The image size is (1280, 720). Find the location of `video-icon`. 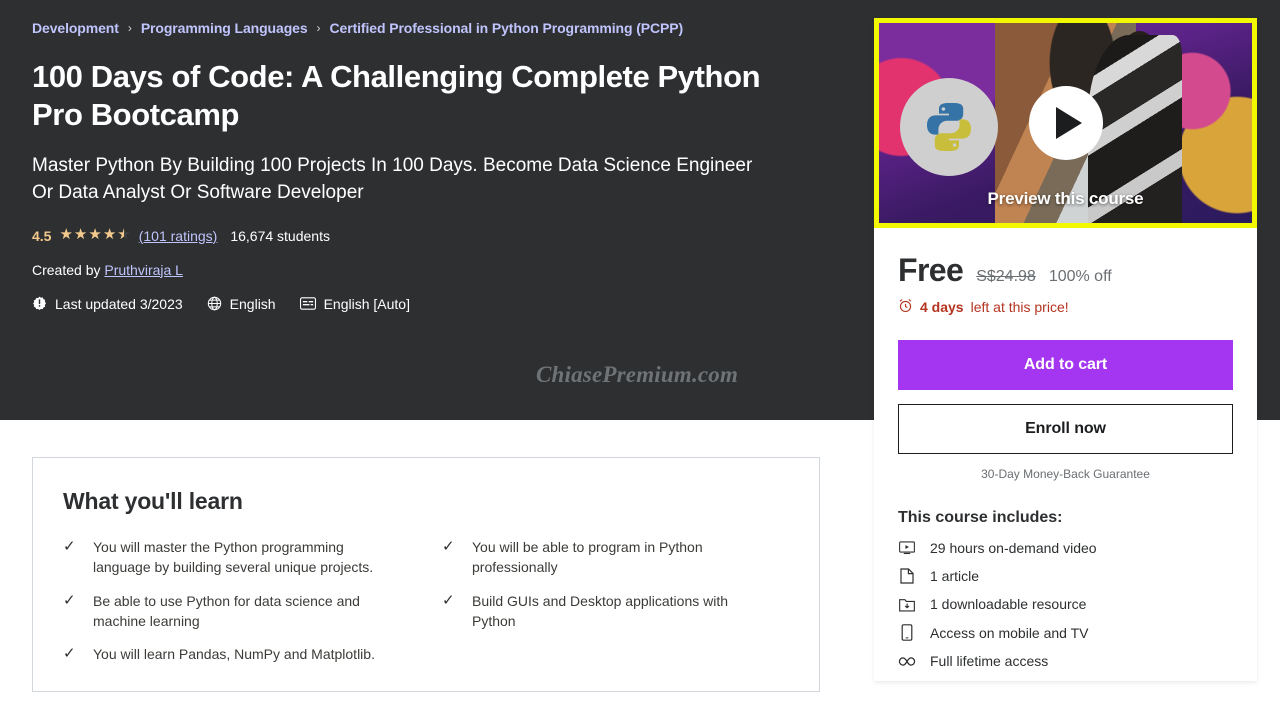

video-icon is located at coordinates (907, 548).